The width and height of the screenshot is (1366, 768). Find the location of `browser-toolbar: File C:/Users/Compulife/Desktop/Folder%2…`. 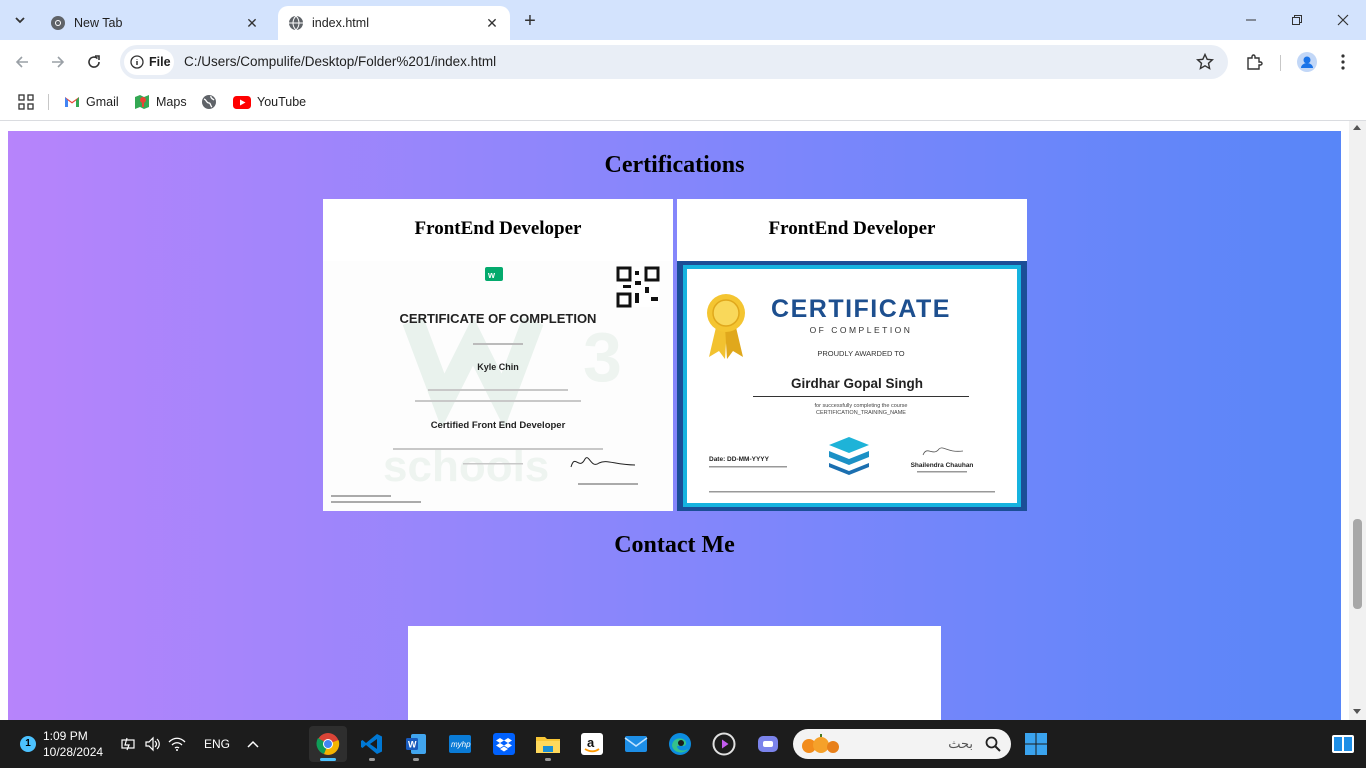

browser-toolbar: File C:/Users/Compulife/Desktop/Folder%2… is located at coordinates (683, 62).